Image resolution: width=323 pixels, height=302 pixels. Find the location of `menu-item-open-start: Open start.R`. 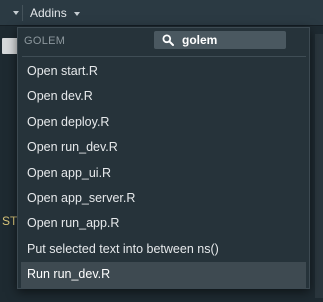

menu-item-open-start: Open start.R is located at coordinates (163, 71).